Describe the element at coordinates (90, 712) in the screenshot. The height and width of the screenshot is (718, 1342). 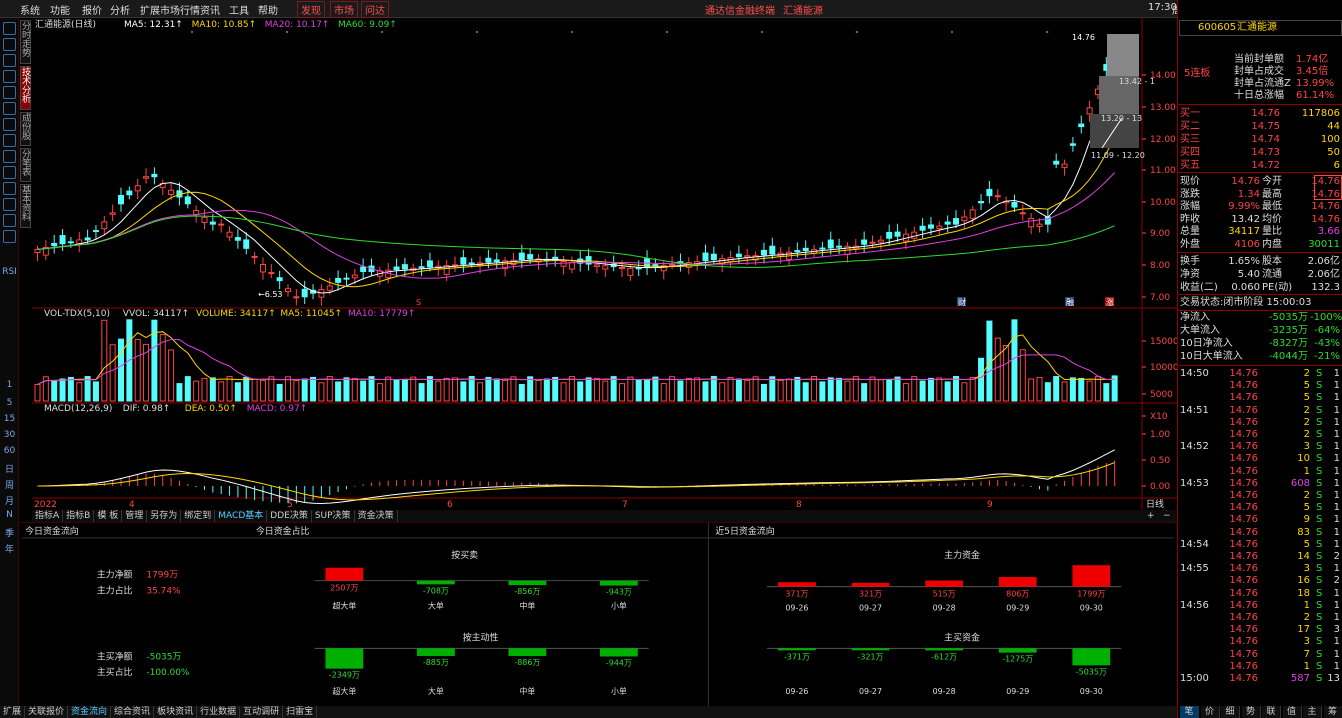
I see `status-tab-2: 资金流向` at that location.